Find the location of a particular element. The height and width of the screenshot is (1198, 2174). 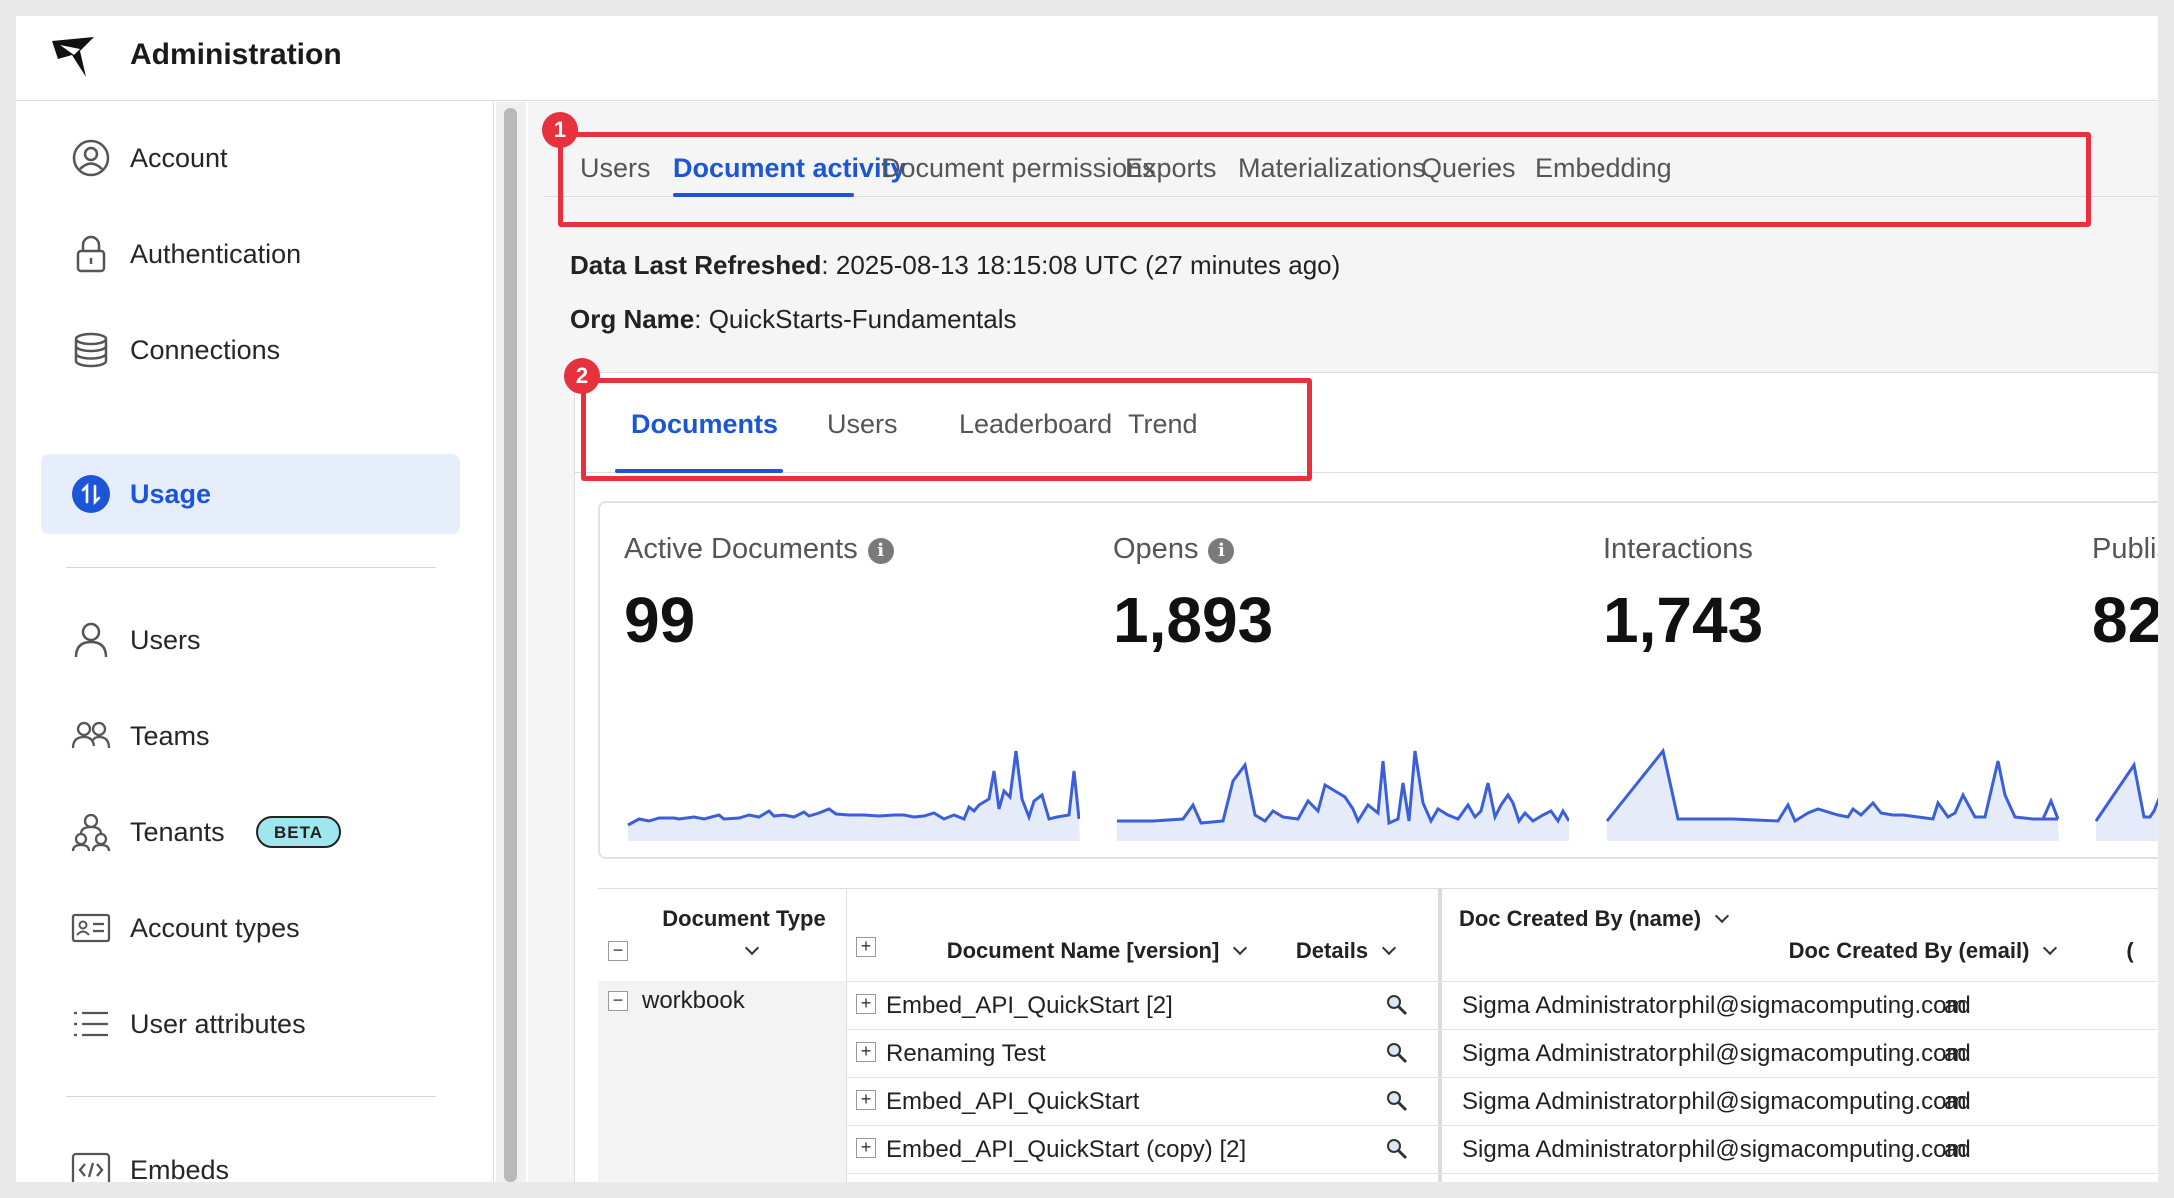

refreshed-label: Data Last Refreshed is located at coordinates (696, 265).